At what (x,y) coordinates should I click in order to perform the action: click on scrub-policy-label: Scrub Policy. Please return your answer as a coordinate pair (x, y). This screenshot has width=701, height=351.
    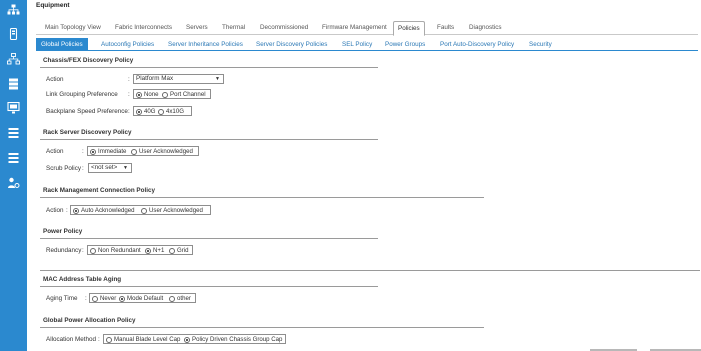
    Looking at the image, I should click on (63, 168).